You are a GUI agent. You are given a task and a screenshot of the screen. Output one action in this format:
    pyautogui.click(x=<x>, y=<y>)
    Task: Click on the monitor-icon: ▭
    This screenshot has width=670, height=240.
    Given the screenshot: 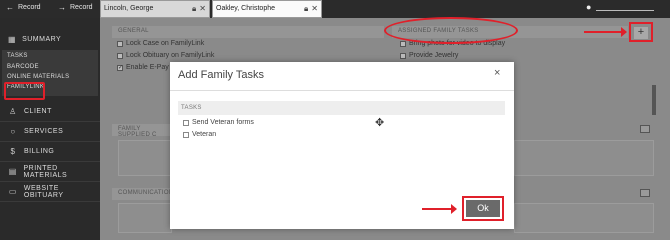 What is the action you would take?
    pyautogui.click(x=12, y=191)
    